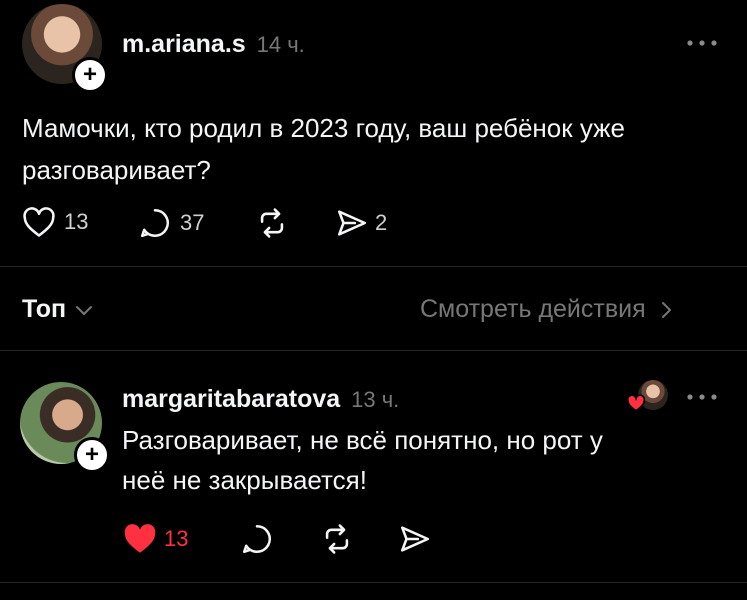 The width and height of the screenshot is (747, 600). I want to click on reply-text-line1: Разговаривает, не всё понятно, но рот у, so click(362, 440).